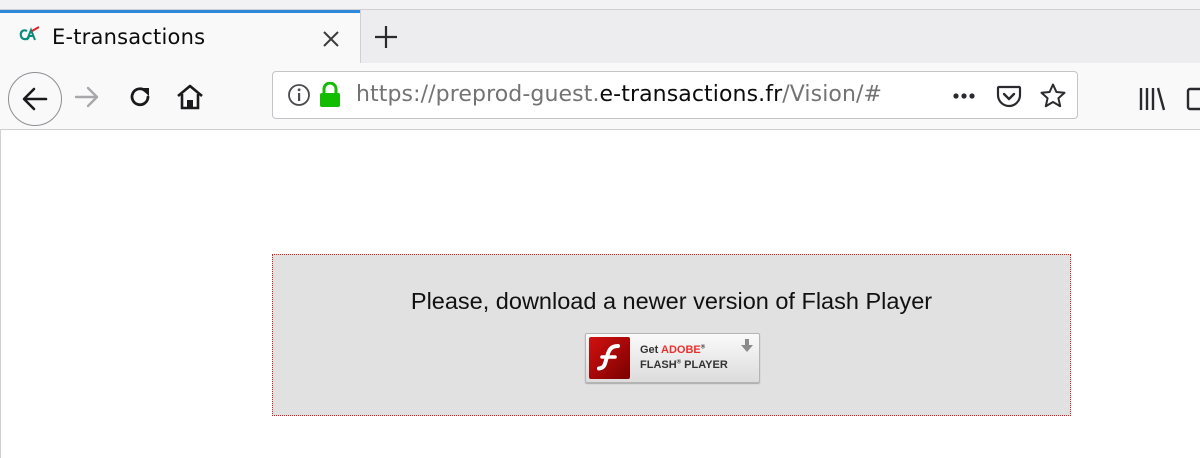  I want to click on info-icon, so click(299, 95).